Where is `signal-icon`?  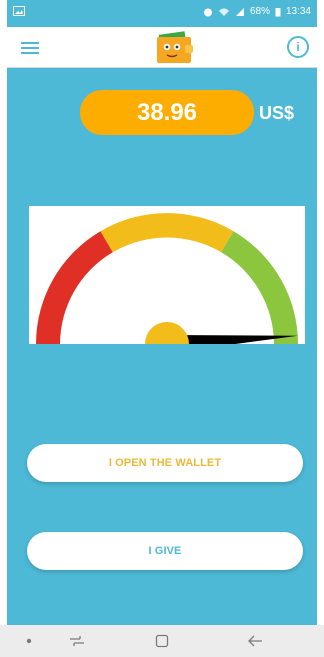 signal-icon is located at coordinates (239, 11).